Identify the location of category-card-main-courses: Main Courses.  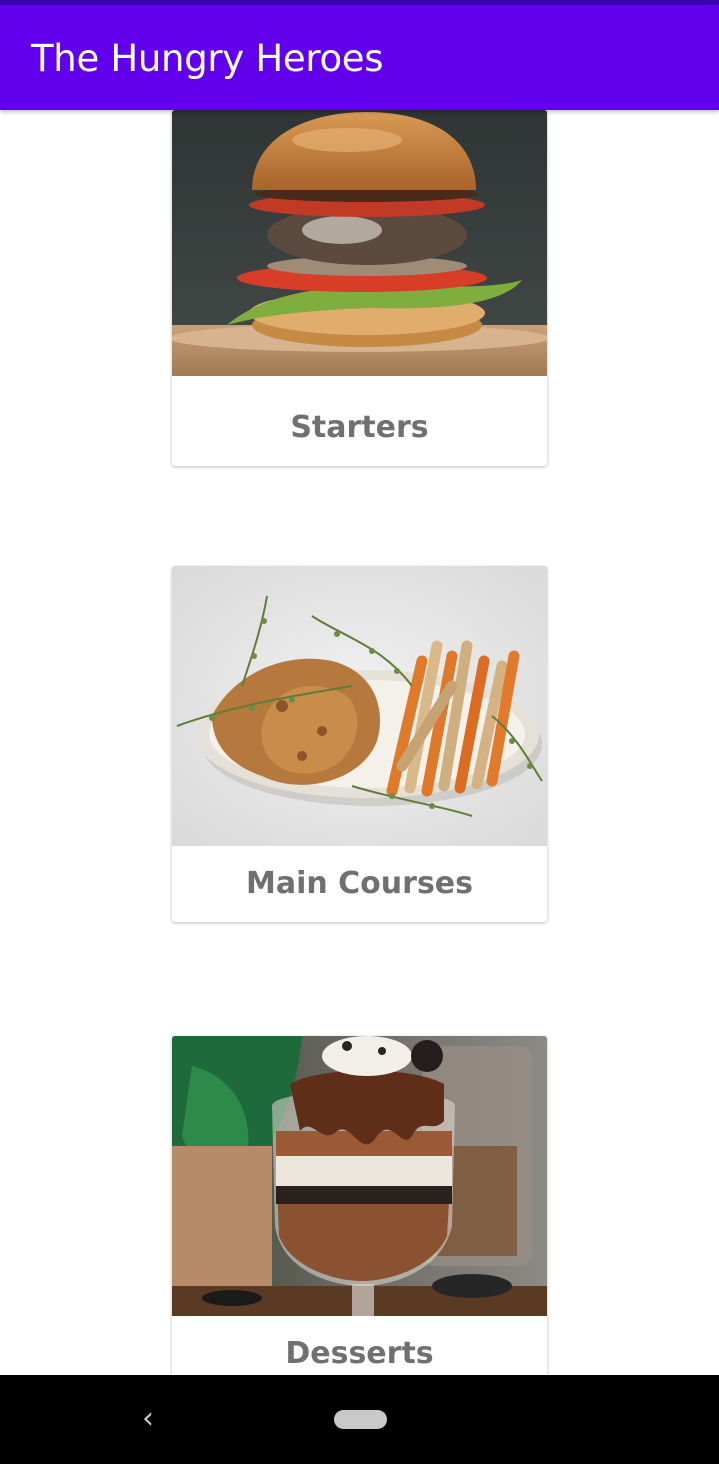
(359, 744).